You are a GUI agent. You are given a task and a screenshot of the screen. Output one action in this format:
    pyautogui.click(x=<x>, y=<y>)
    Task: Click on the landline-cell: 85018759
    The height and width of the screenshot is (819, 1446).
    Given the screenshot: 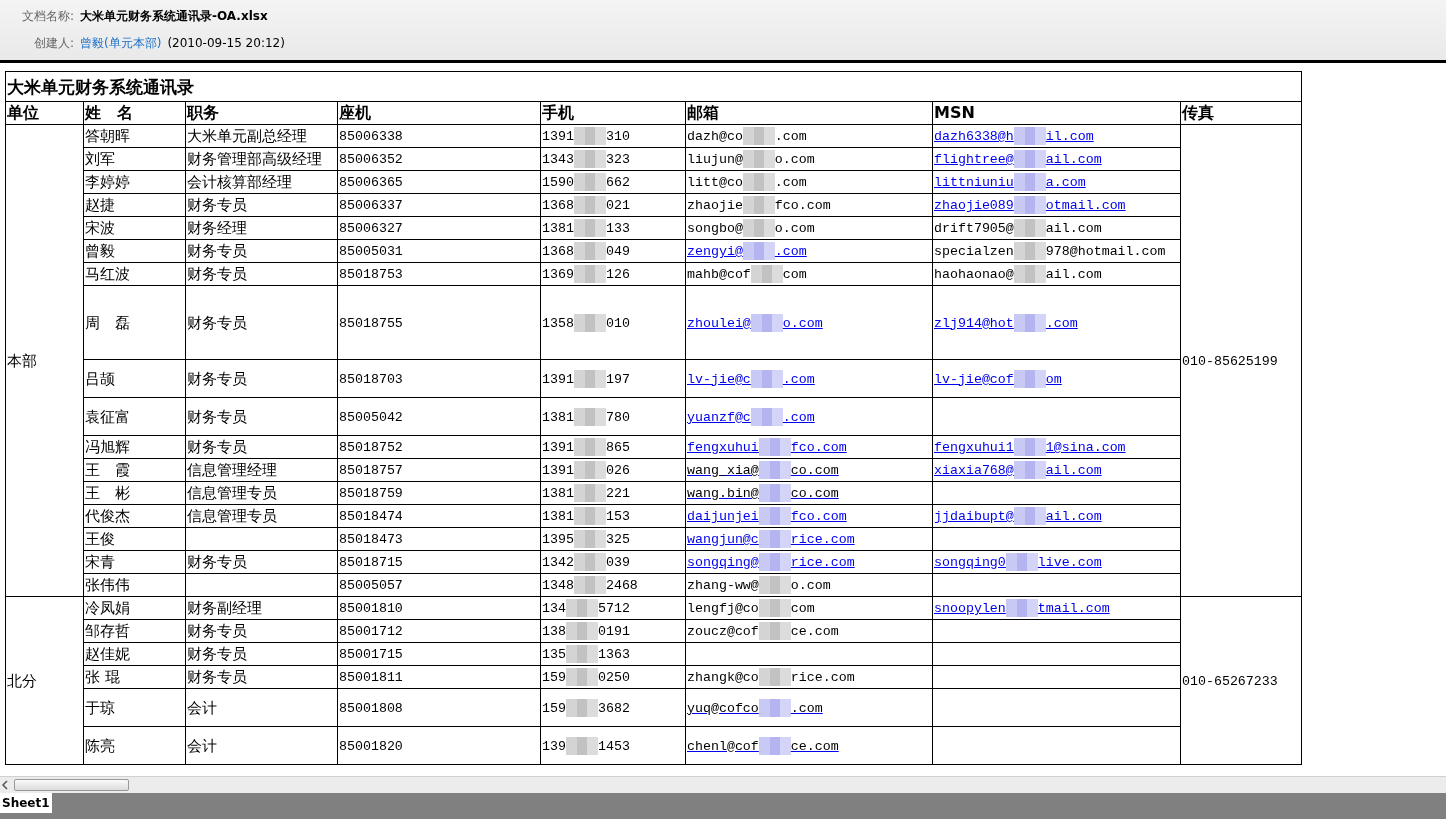 What is the action you would take?
    pyautogui.click(x=371, y=493)
    